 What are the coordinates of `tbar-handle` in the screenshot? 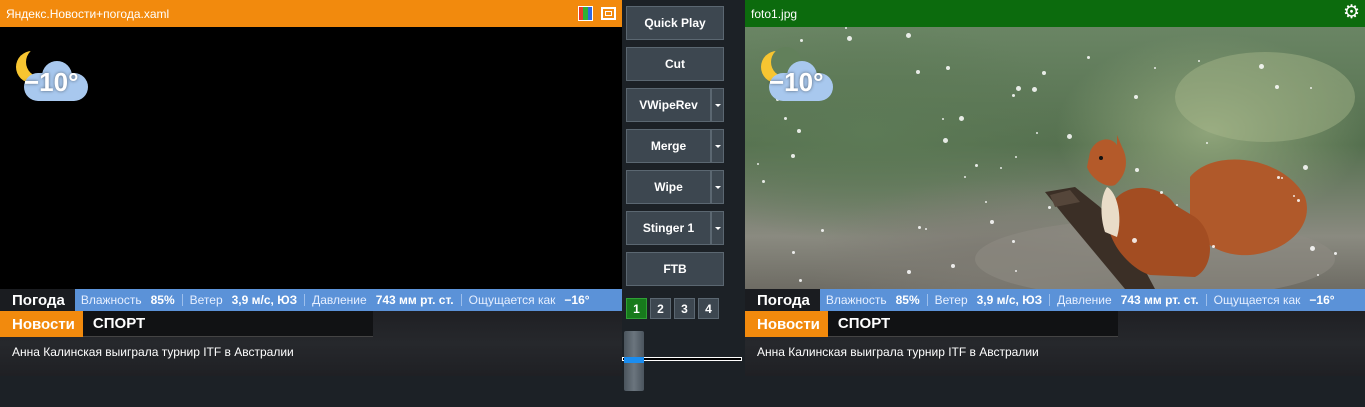 It's located at (634, 361).